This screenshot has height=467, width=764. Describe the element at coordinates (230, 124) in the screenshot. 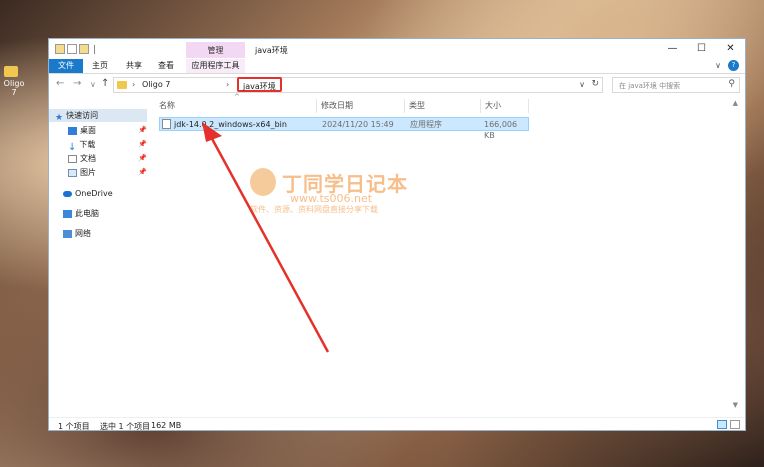

I see `file-name: jdk-14.0.2_windows-x64_bin` at that location.